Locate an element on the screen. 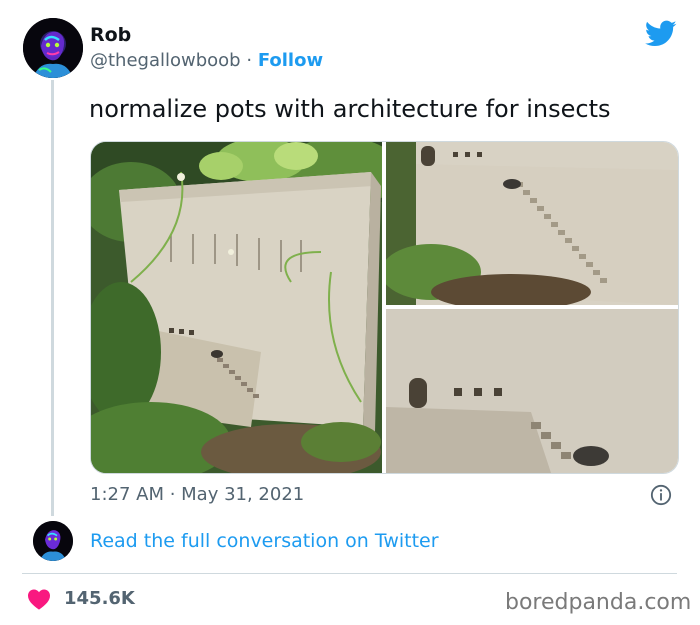 Image resolution: width=700 pixels, height=625 pixels. handle-row: @thegallowboob · Follow is located at coordinates (206, 60).